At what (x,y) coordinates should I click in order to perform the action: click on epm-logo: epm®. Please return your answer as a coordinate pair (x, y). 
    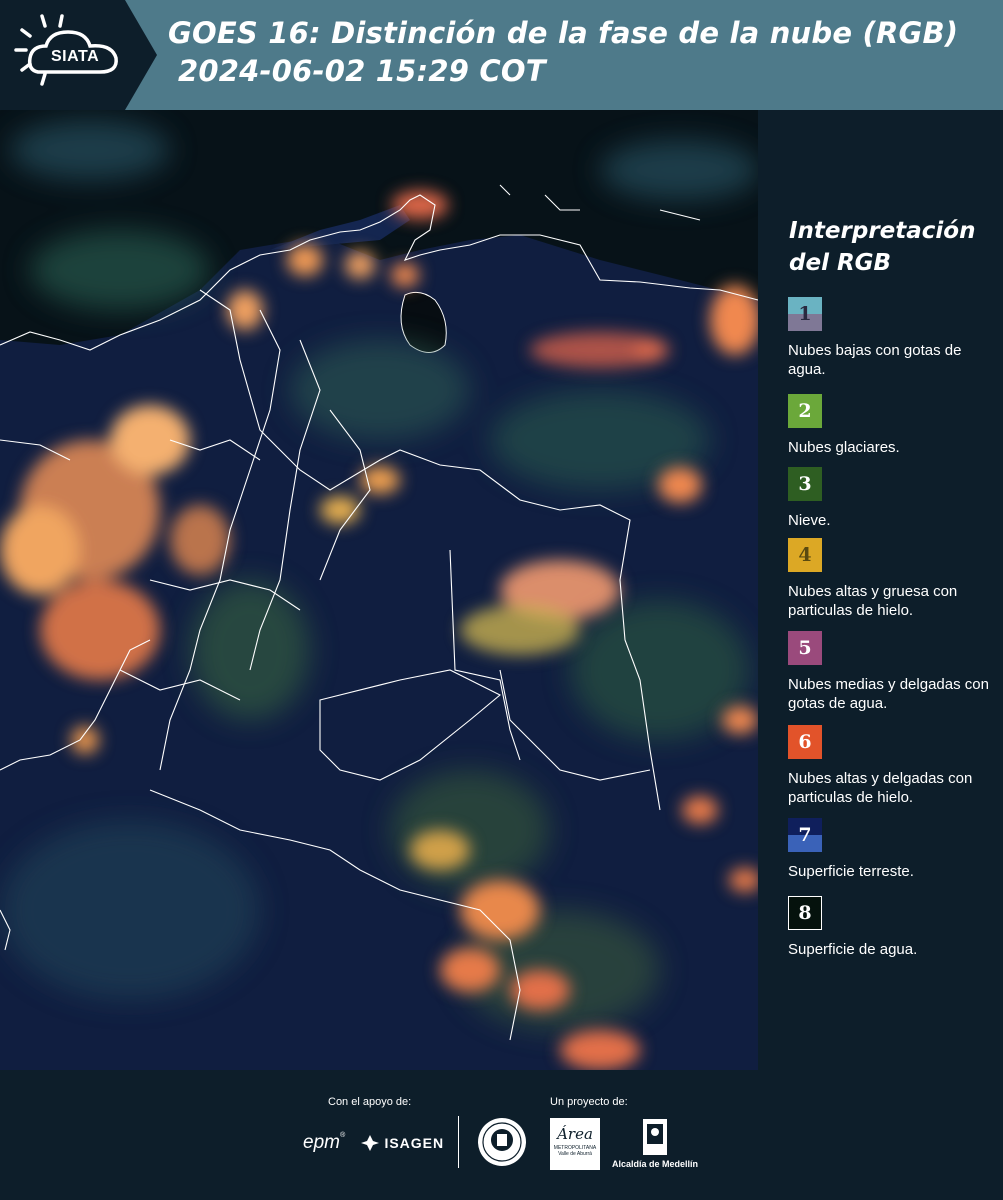
    Looking at the image, I should click on (324, 1142).